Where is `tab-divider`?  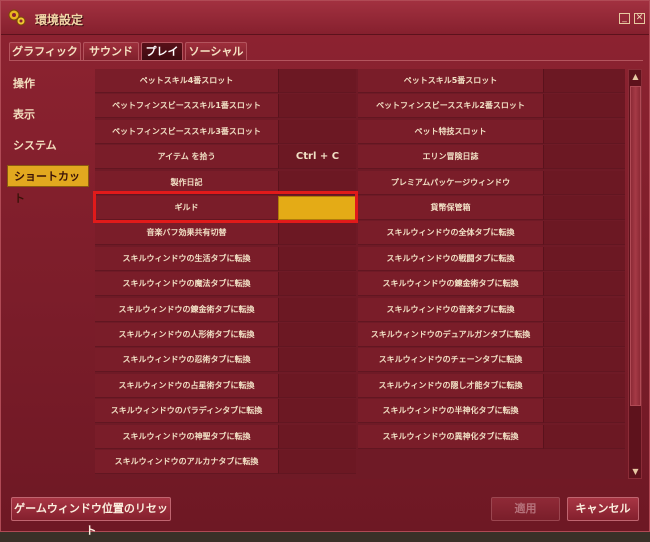
tab-divider is located at coordinates (326, 60).